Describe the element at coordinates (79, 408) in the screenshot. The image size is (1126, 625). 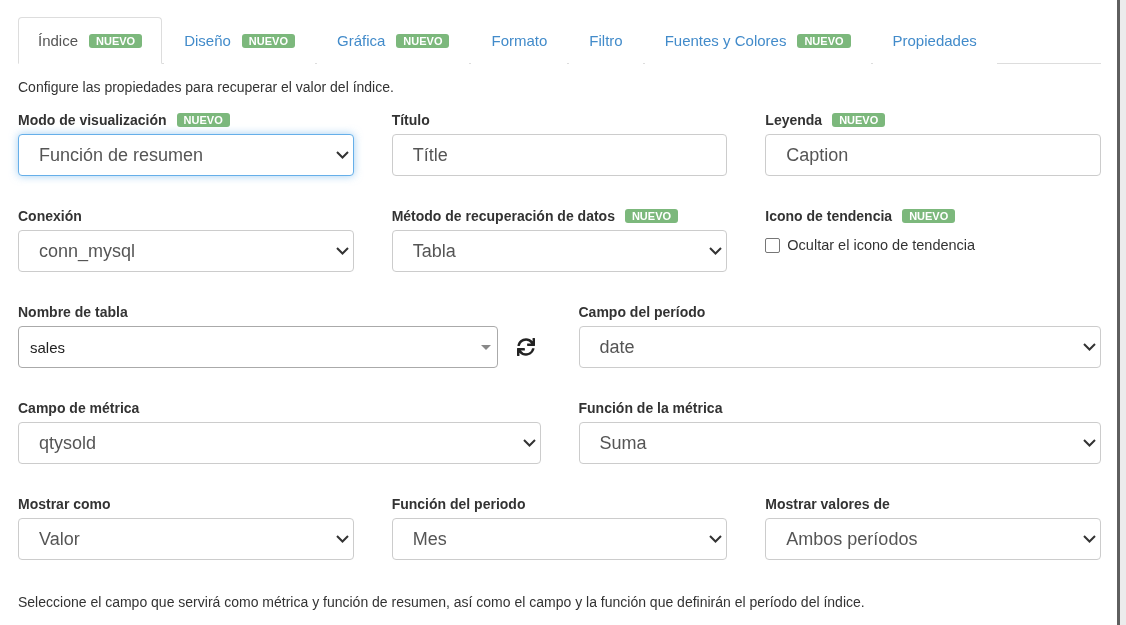
I see `field-label: Campo de métrica` at that location.